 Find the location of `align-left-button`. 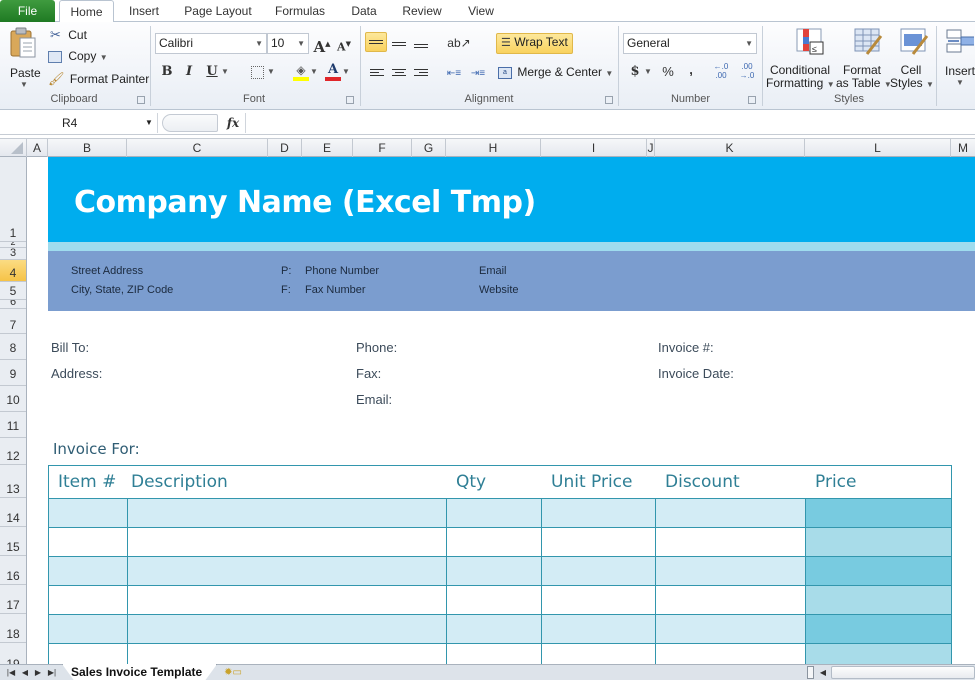

align-left-button is located at coordinates (377, 72).